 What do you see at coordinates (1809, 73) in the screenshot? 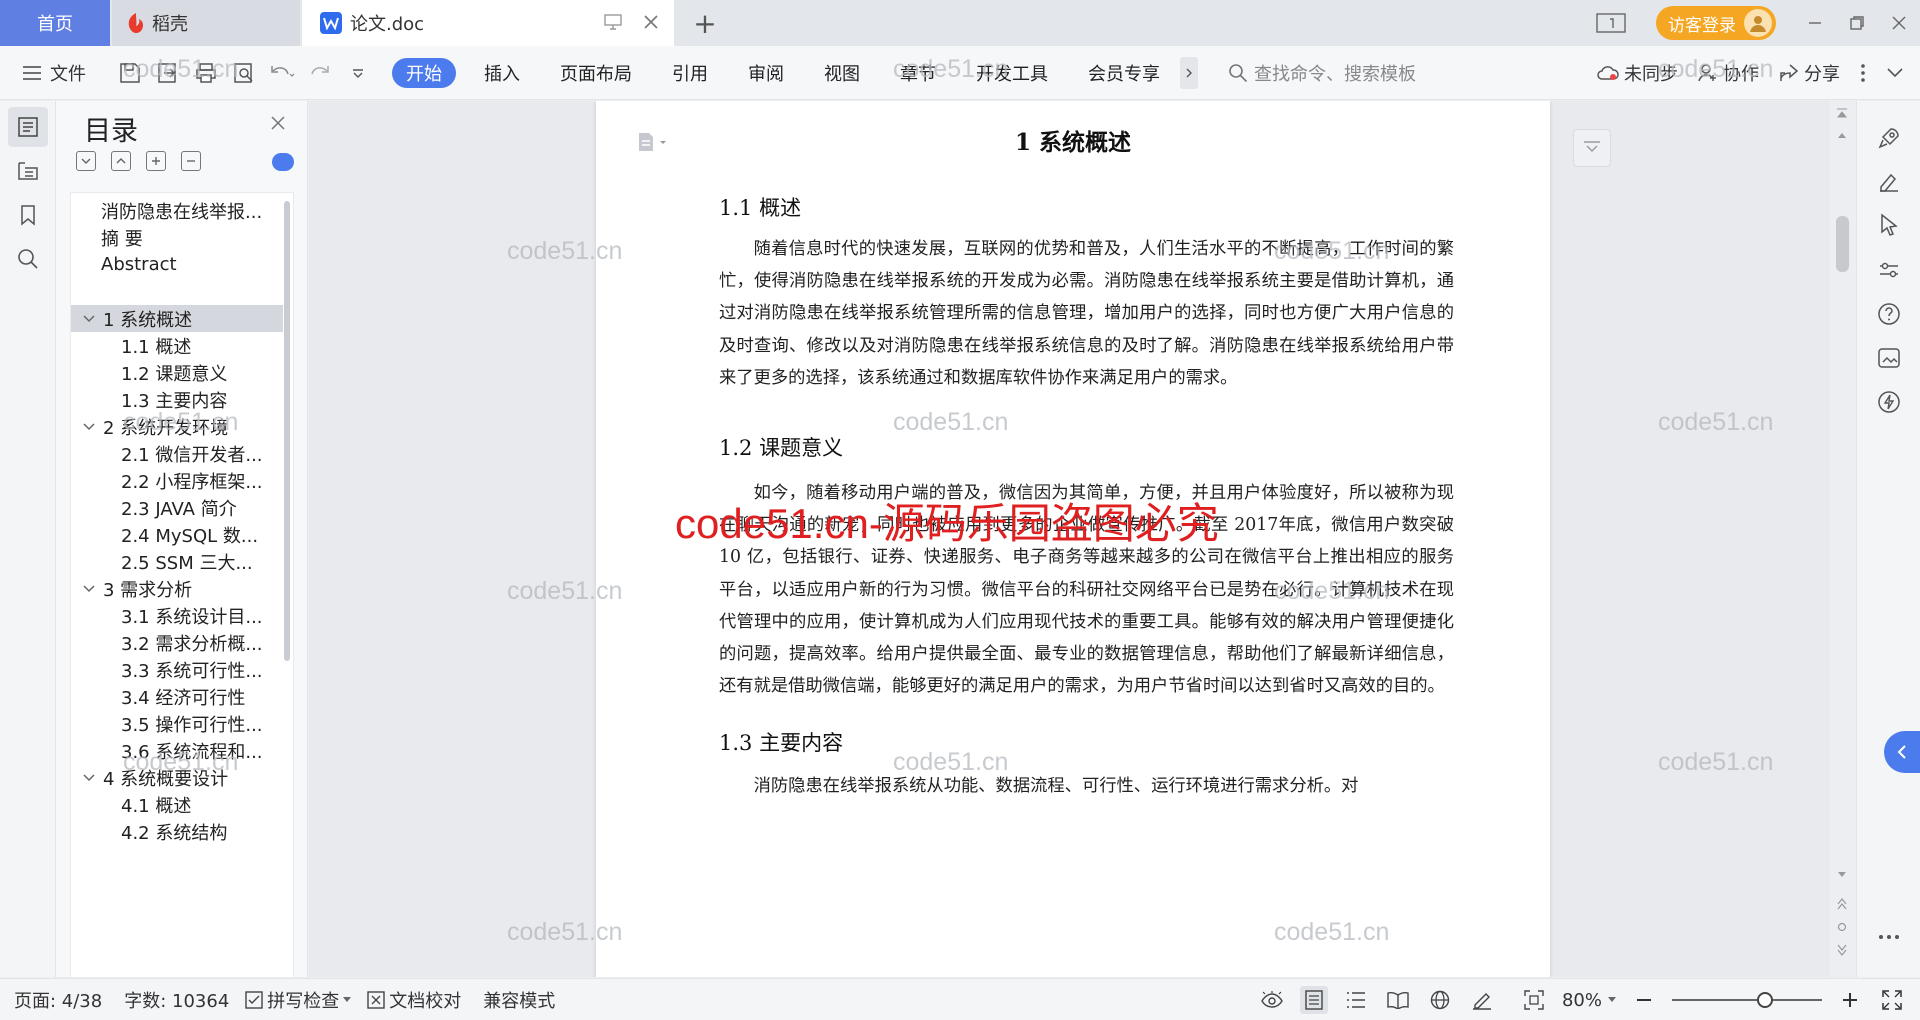
I see `share-button: 分享` at bounding box center [1809, 73].